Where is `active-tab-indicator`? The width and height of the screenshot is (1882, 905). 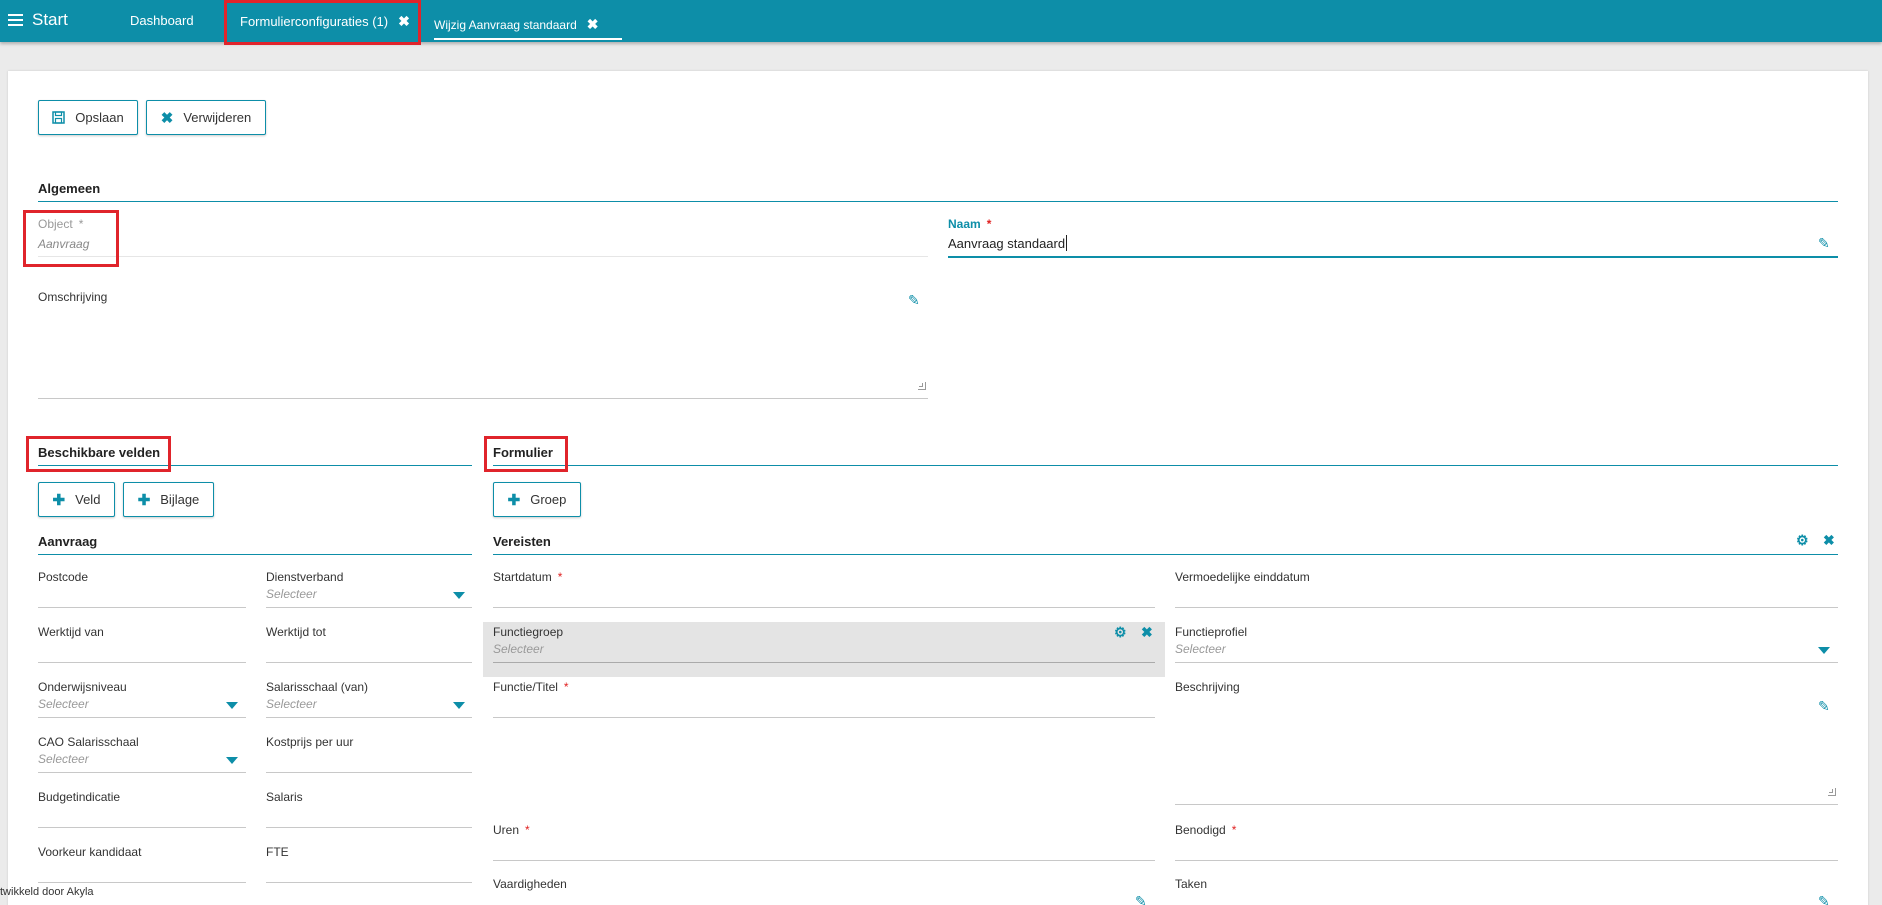
active-tab-indicator is located at coordinates (528, 39).